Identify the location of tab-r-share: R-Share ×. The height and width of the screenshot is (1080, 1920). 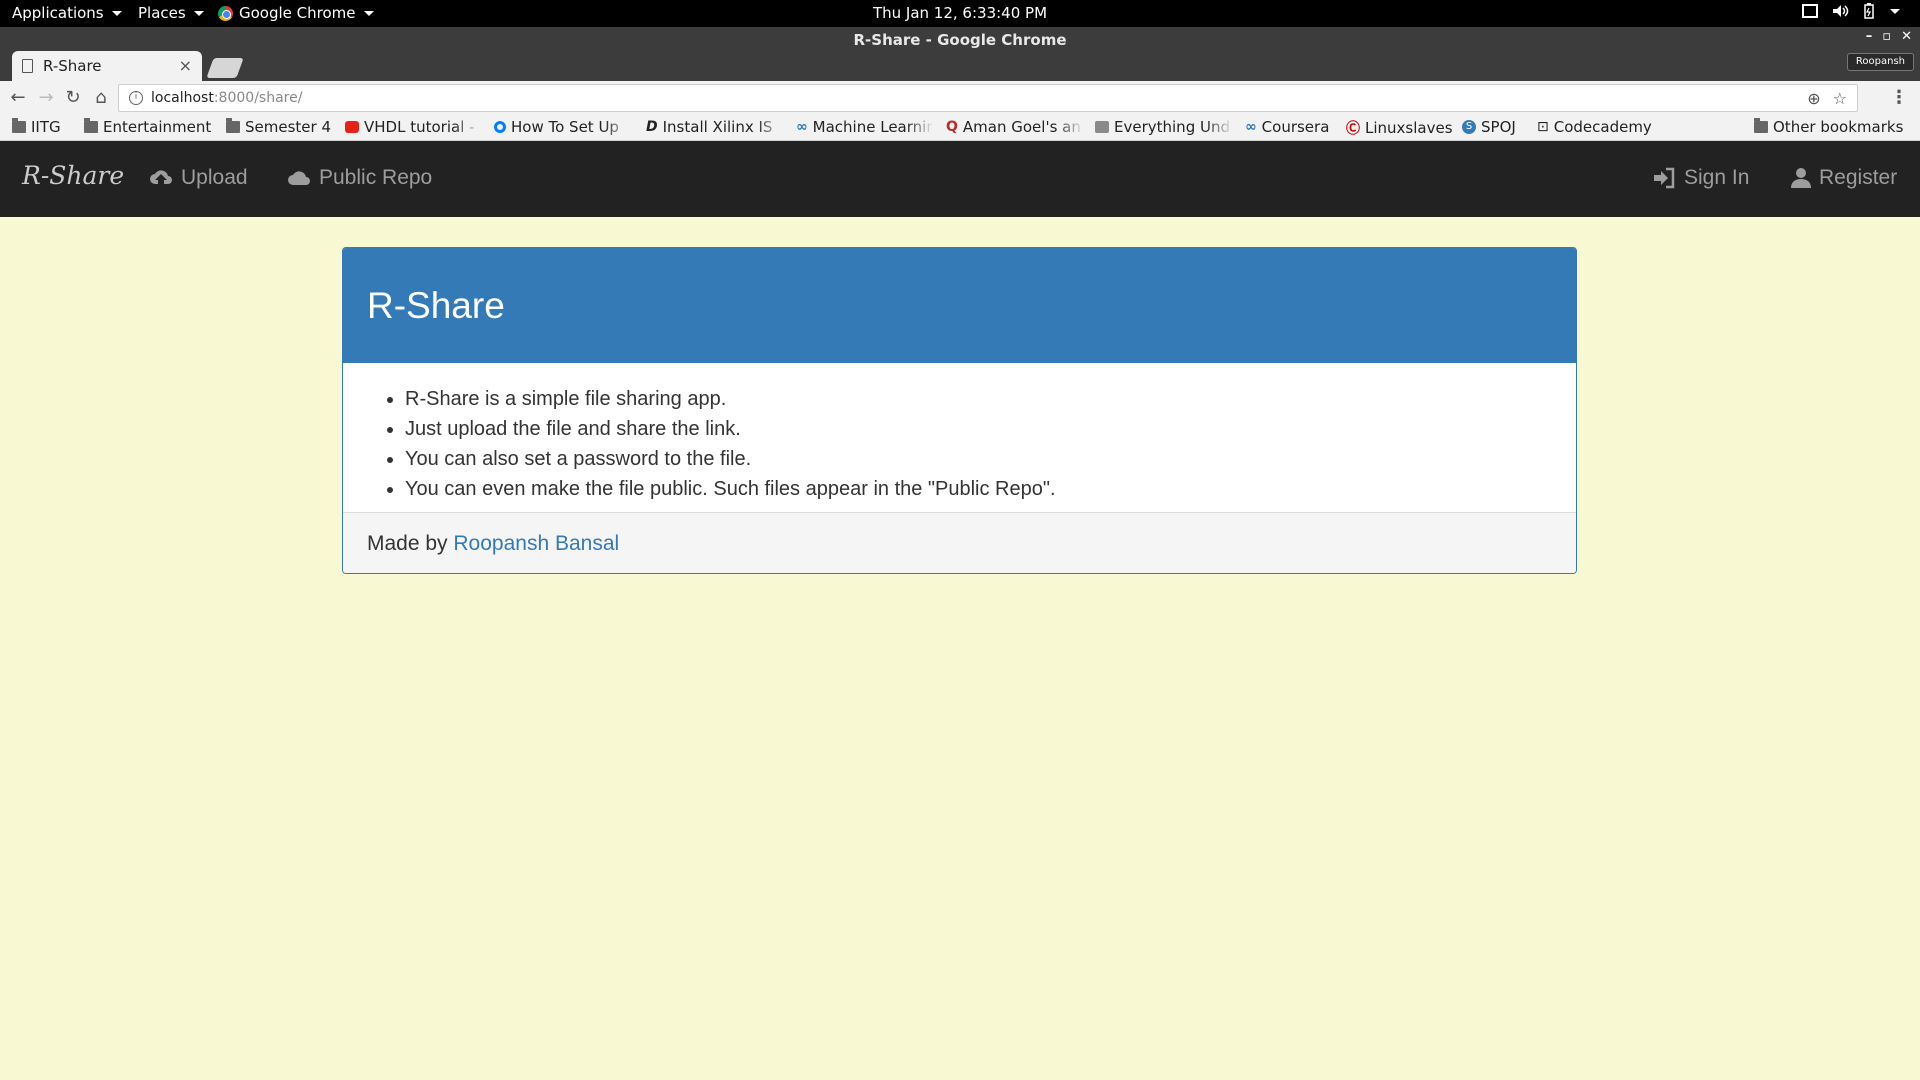
(107, 66).